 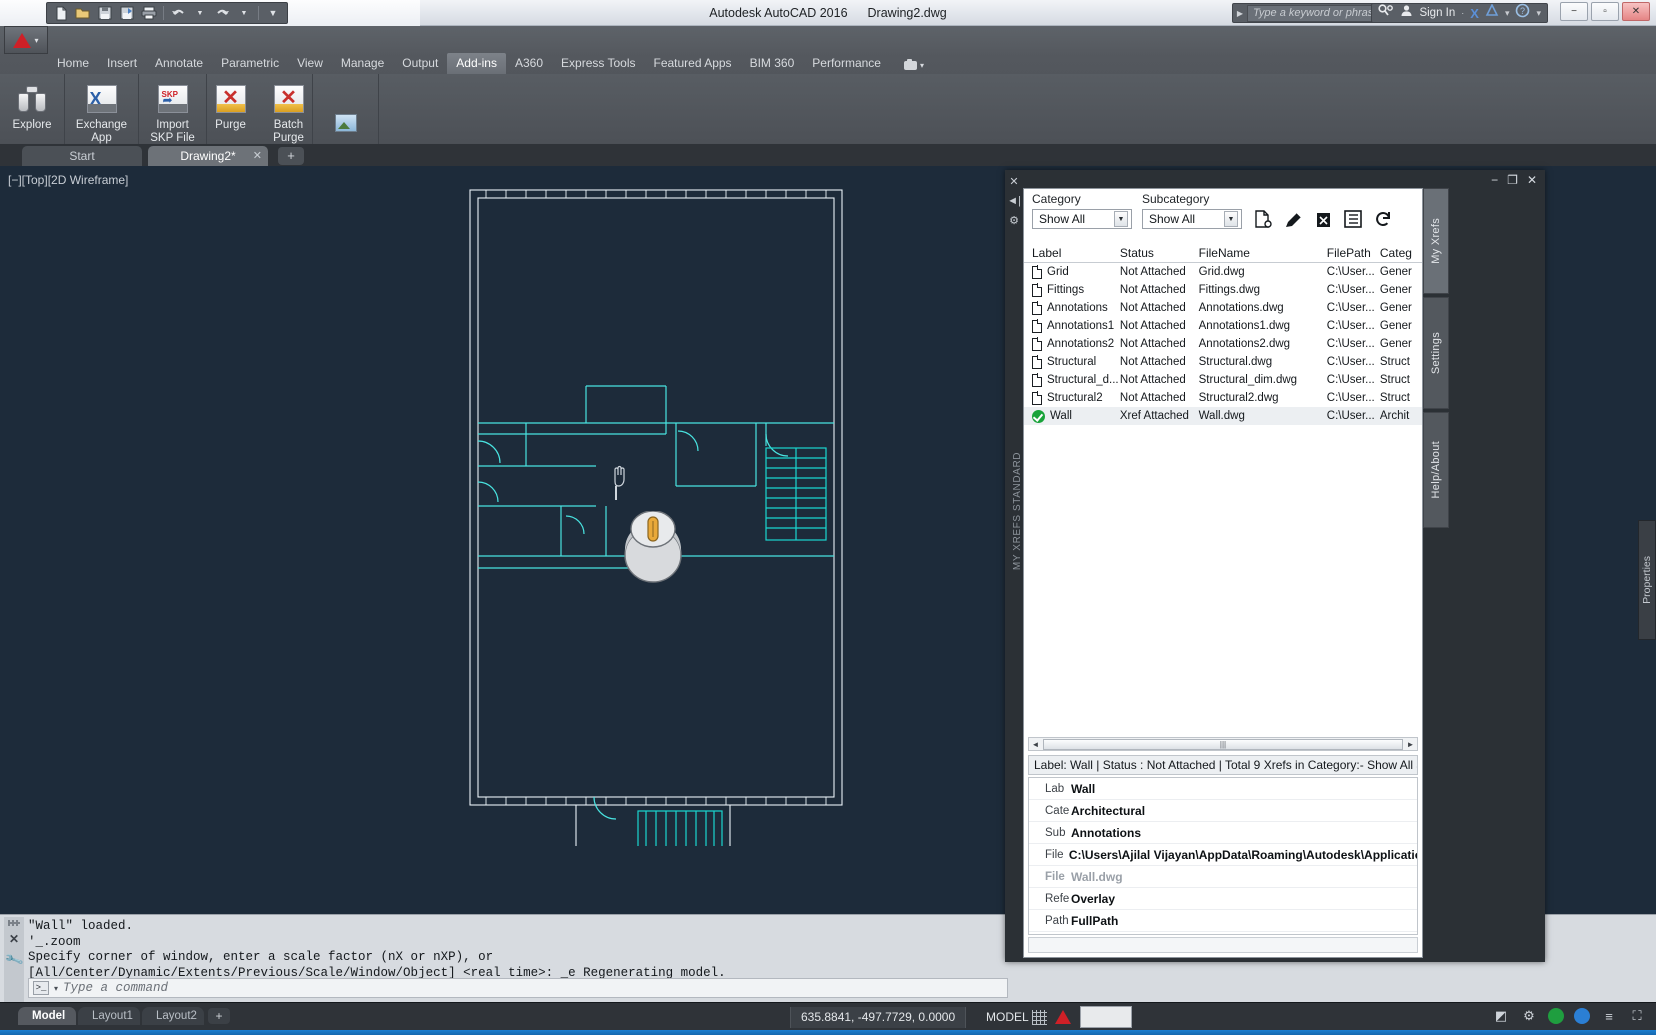 What do you see at coordinates (772, 63) in the screenshot?
I see `ribbon-tab-bim-360: BIM 360` at bounding box center [772, 63].